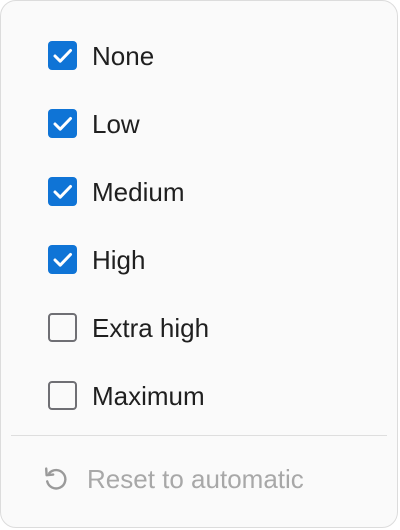 This screenshot has width=400, height=530. I want to click on option-medium: Medium, so click(199, 191).